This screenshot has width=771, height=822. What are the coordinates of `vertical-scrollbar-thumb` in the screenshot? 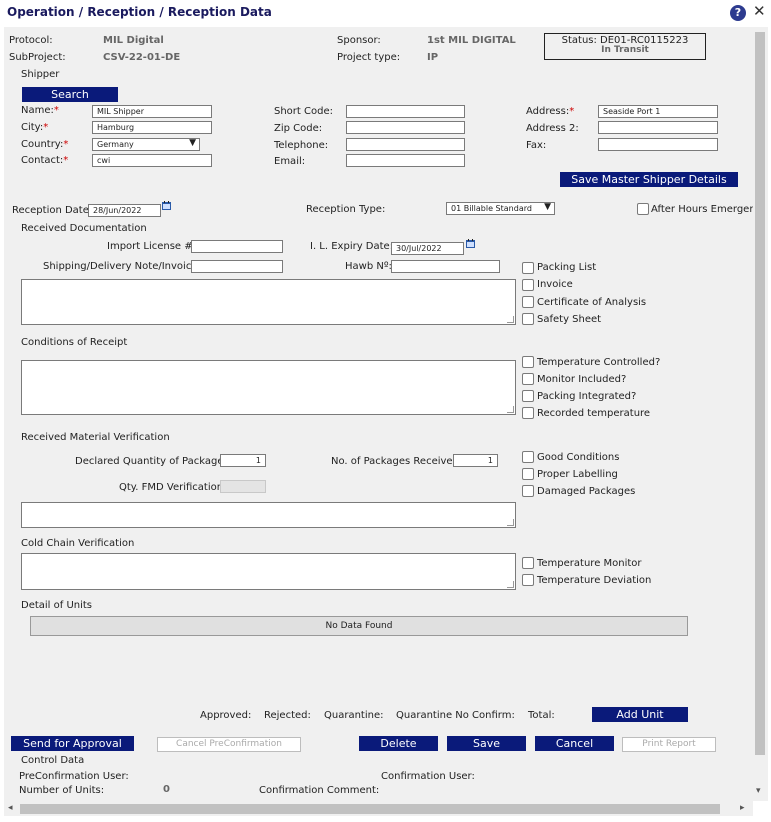 It's located at (760, 393).